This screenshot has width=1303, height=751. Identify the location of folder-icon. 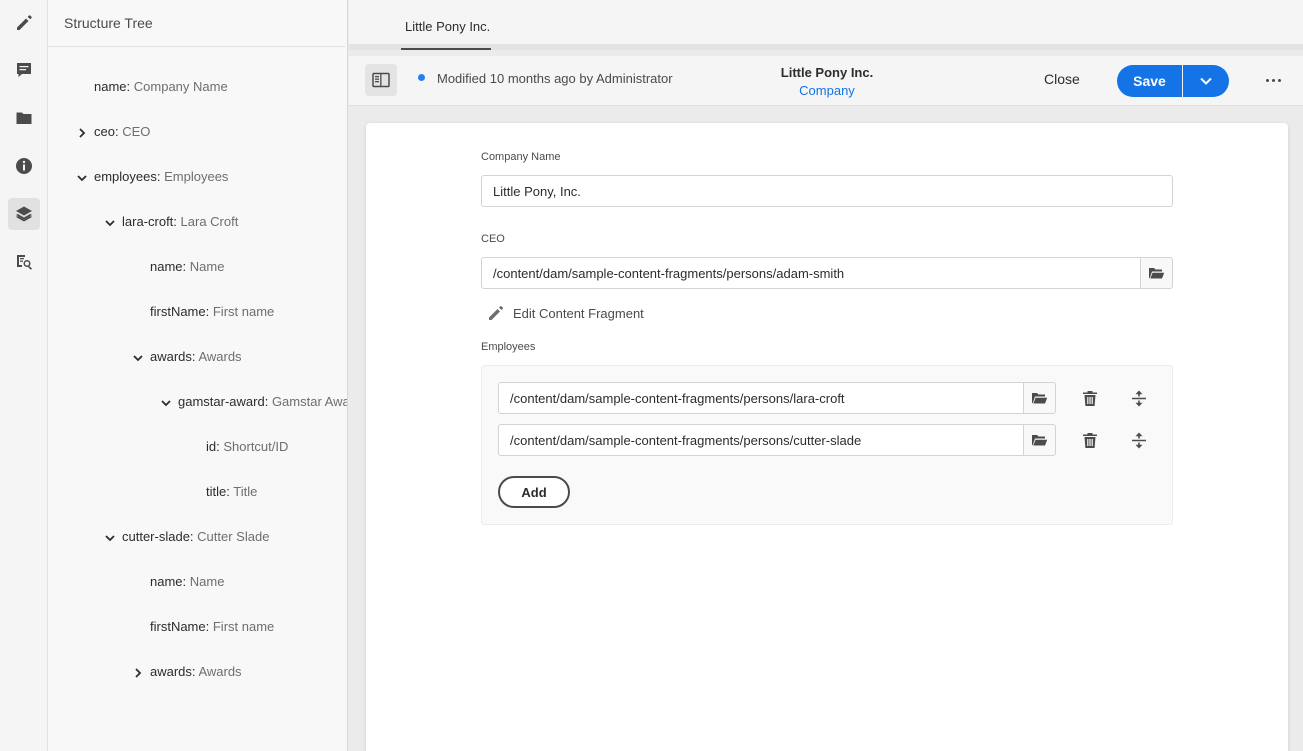
(24, 118).